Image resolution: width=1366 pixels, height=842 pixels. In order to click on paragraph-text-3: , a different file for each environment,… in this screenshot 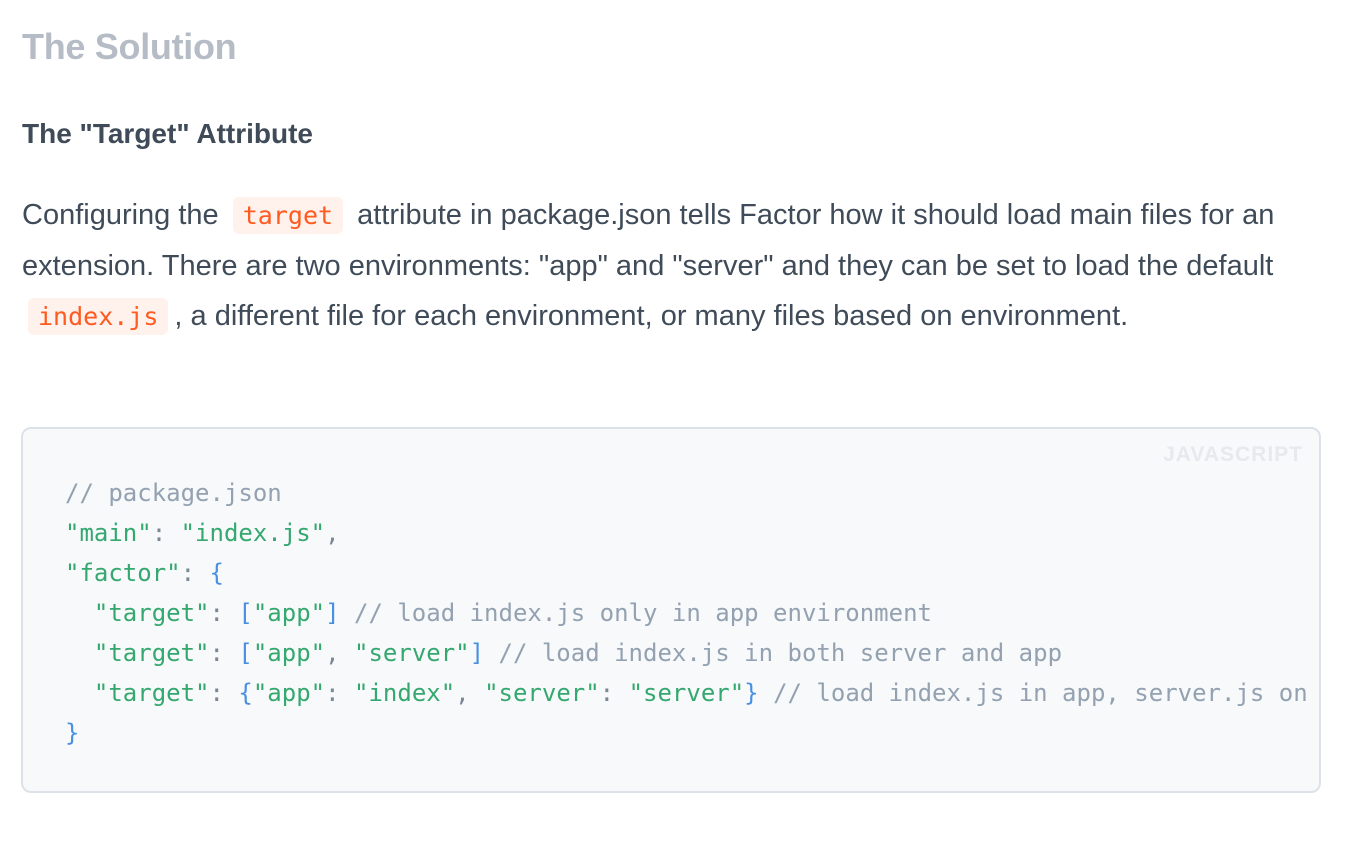, I will do `click(651, 316)`.